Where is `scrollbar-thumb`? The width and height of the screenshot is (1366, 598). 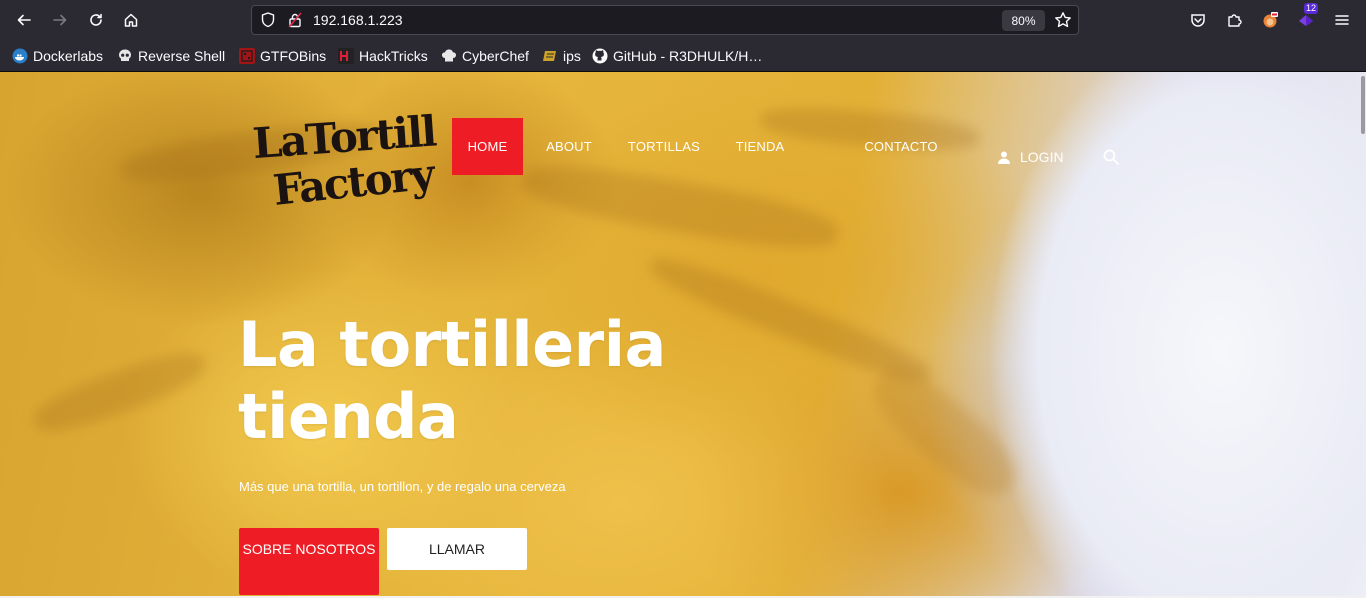 scrollbar-thumb is located at coordinates (1363, 105).